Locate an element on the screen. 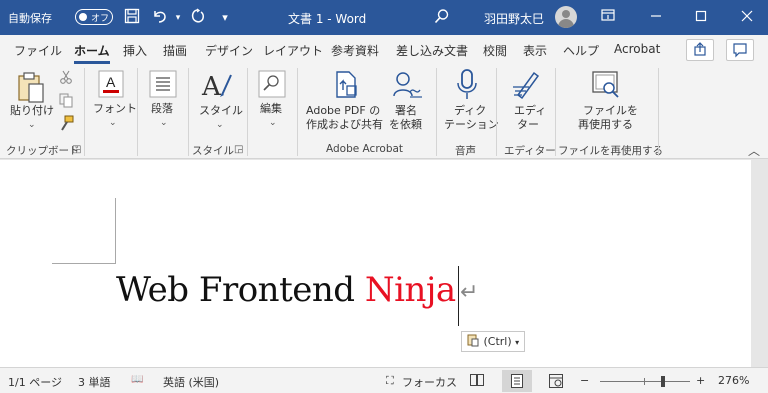 The image size is (768, 393). avatar is located at coordinates (566, 17).